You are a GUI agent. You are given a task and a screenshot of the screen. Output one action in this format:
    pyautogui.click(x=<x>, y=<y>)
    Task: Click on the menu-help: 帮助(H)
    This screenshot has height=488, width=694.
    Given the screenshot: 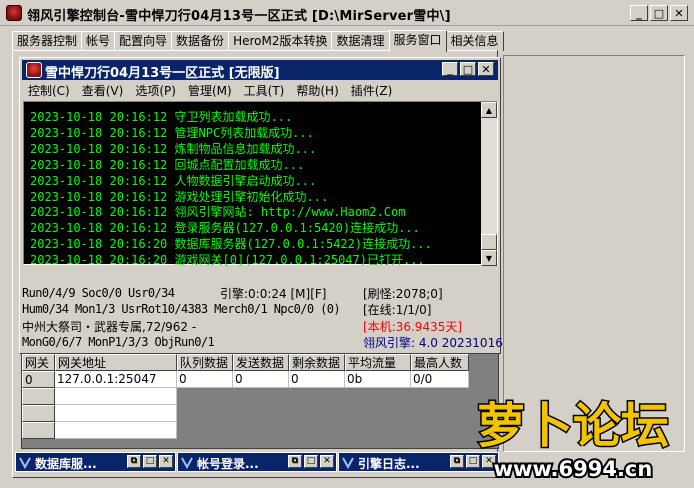 What is the action you would take?
    pyautogui.click(x=317, y=91)
    